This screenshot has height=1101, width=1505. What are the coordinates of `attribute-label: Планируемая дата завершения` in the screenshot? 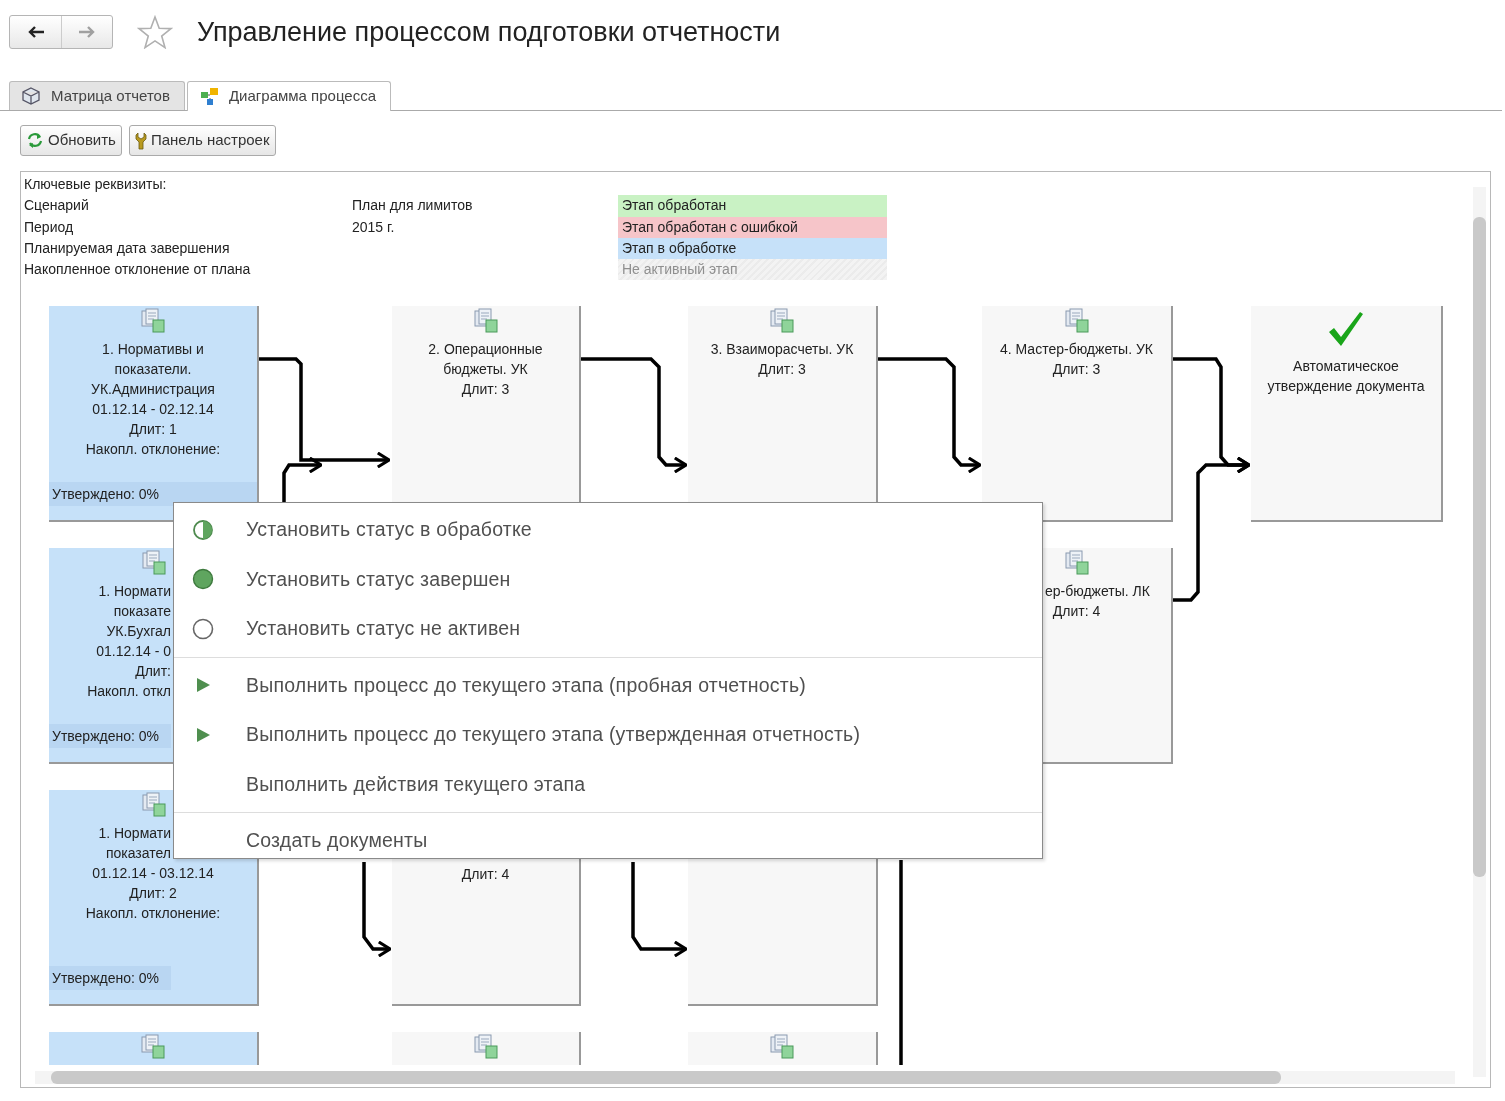 It's located at (127, 248).